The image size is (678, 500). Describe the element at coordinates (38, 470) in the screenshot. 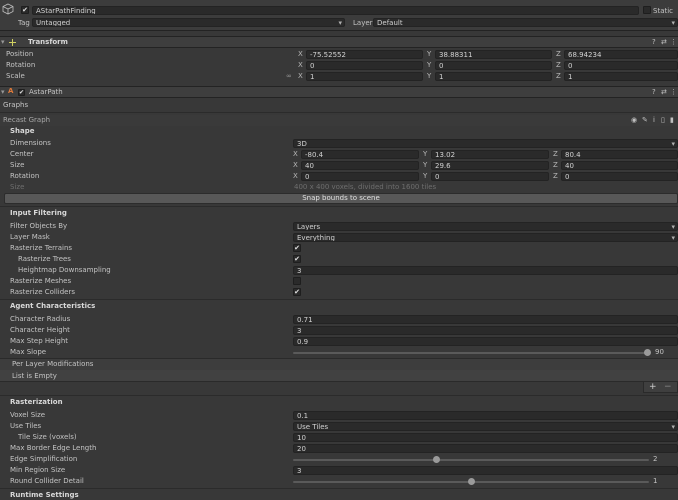

I see `min-region-label: Min Region Size` at that location.